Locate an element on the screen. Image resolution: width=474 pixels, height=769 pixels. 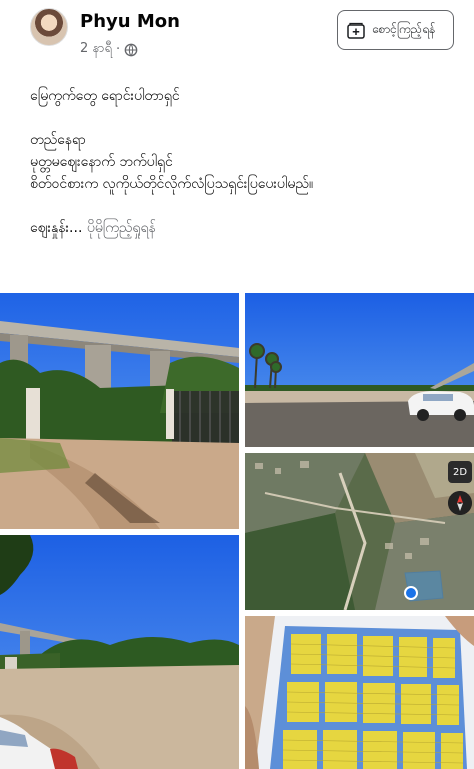
post-meta: 2 နာရီ · is located at coordinates (109, 49).